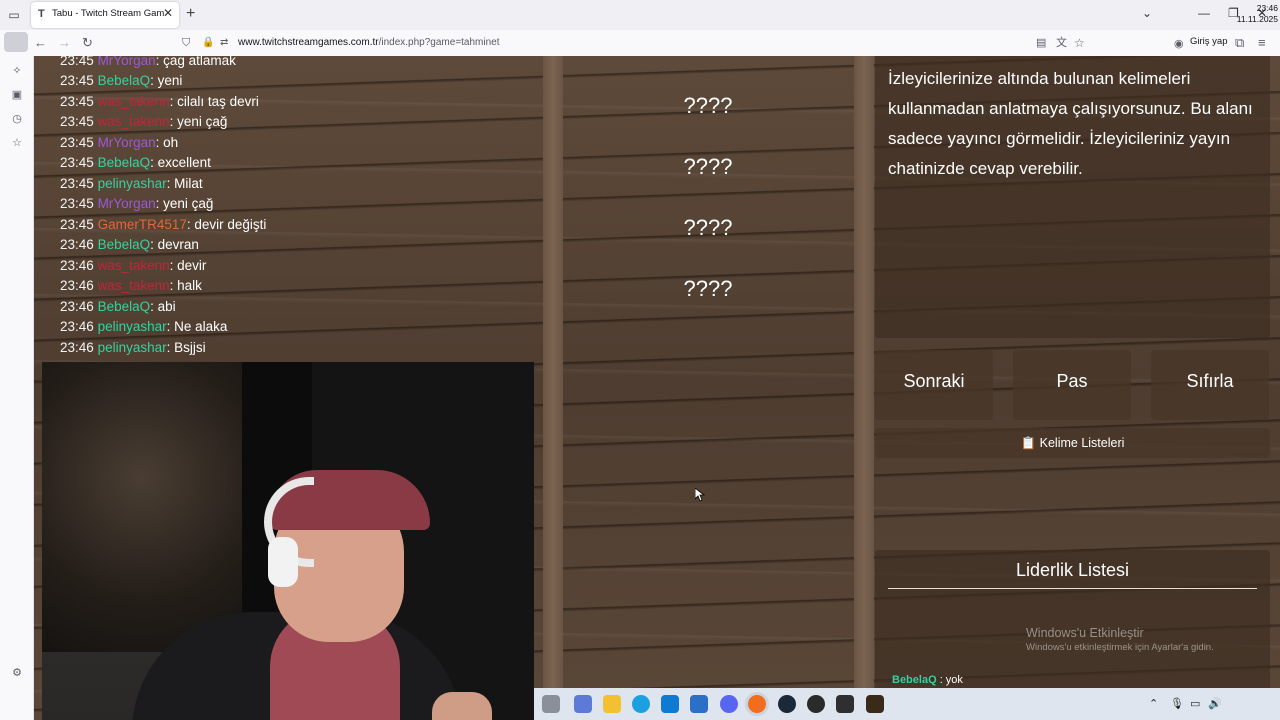 The width and height of the screenshot is (1280, 720). Describe the element at coordinates (17, 143) in the screenshot. I see `bookmarks-icon: ☆` at that location.